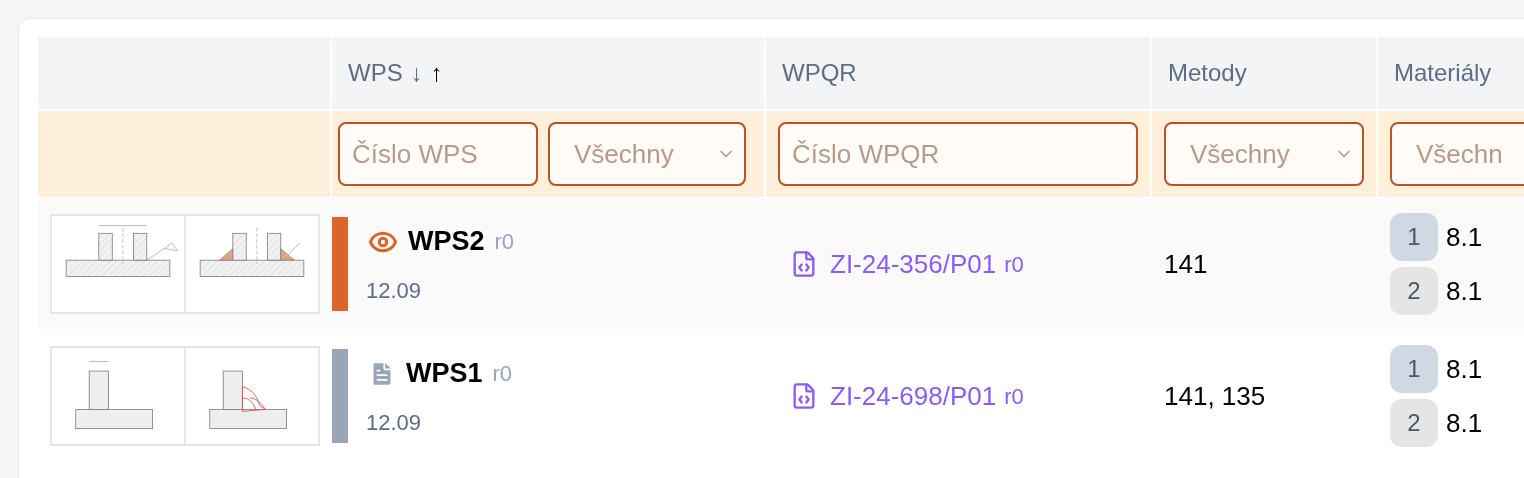  I want to click on sort-descending-arrow: ↓, so click(416, 73).